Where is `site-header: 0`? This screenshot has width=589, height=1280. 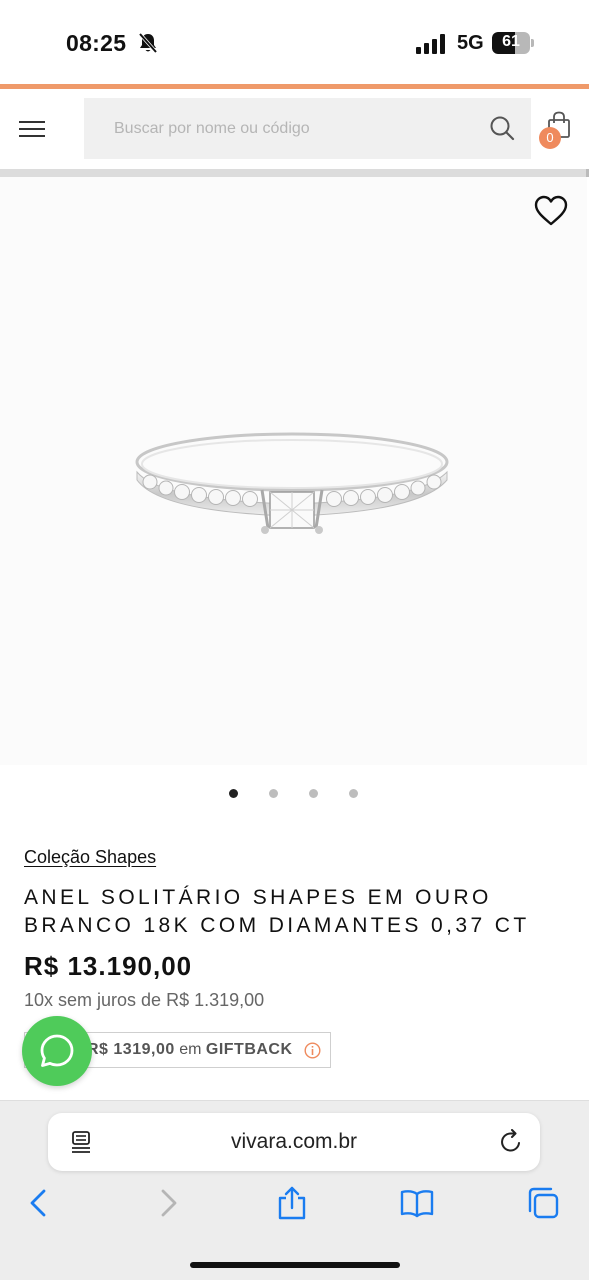
site-header: 0 is located at coordinates (294, 129).